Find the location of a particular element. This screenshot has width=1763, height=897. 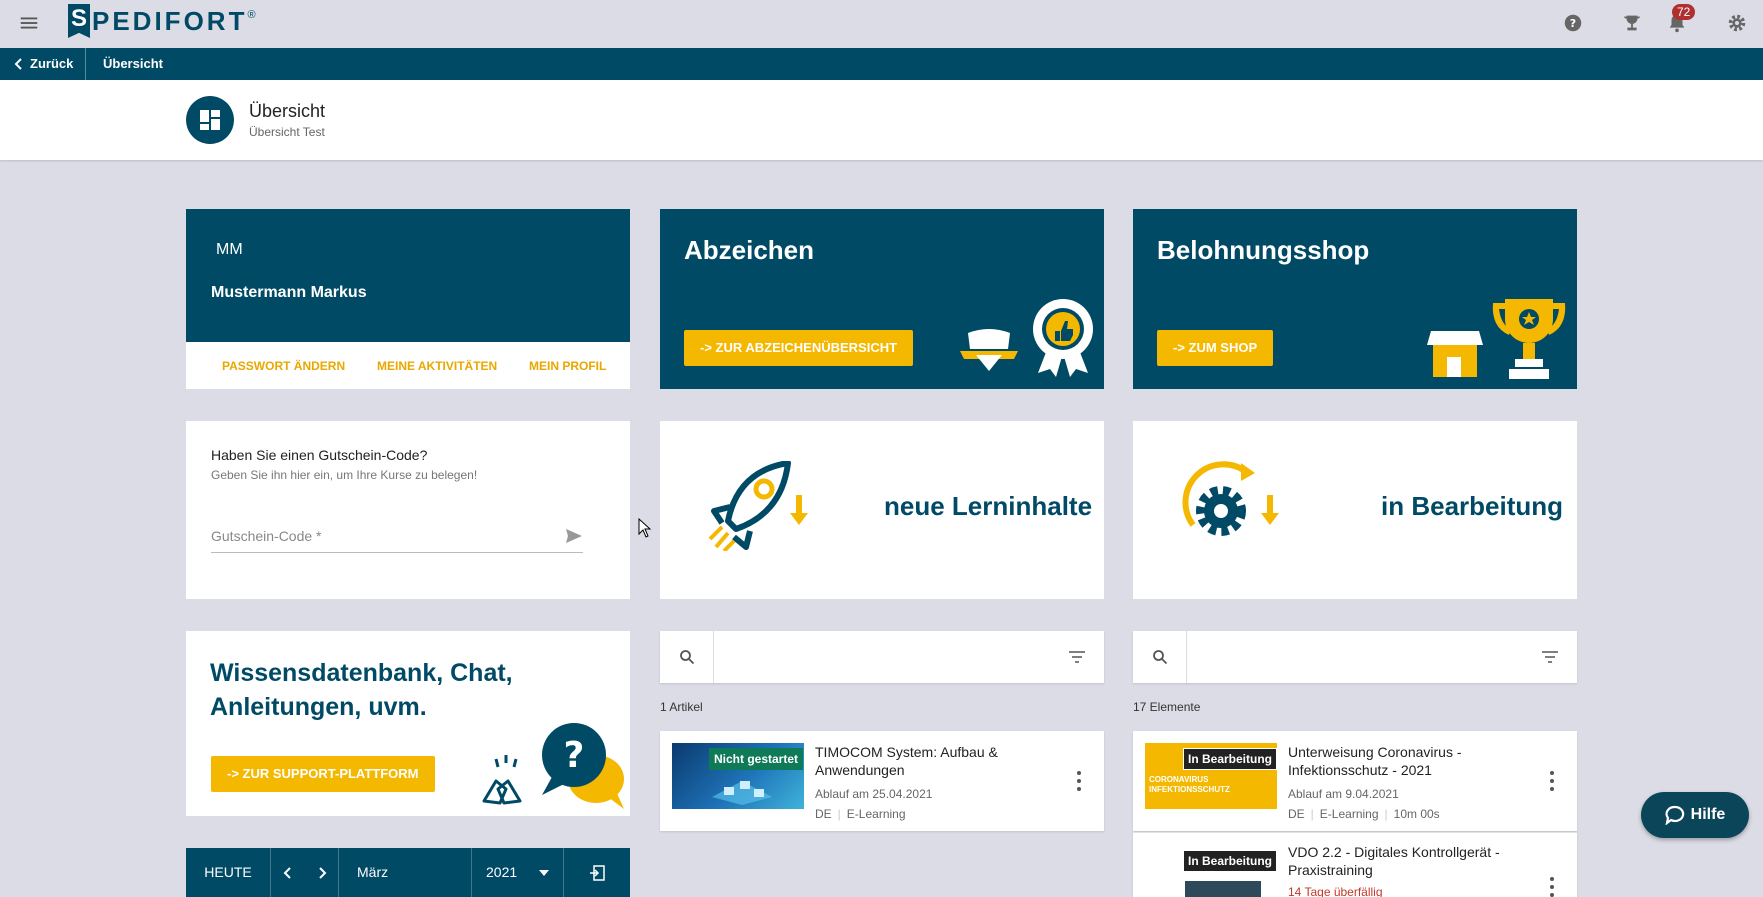

shop-button: -> ZUM SHOP is located at coordinates (1215, 348).